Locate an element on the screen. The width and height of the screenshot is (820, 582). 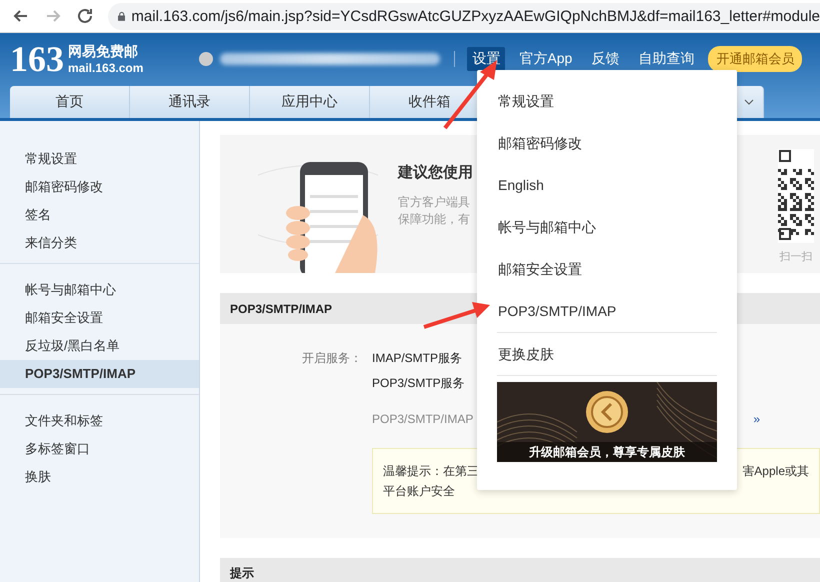
logo-domain: mail.163.com is located at coordinates (106, 68).